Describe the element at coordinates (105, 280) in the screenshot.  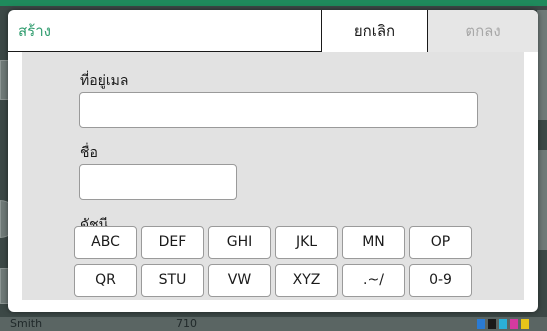
I see `index-key: QR` at that location.